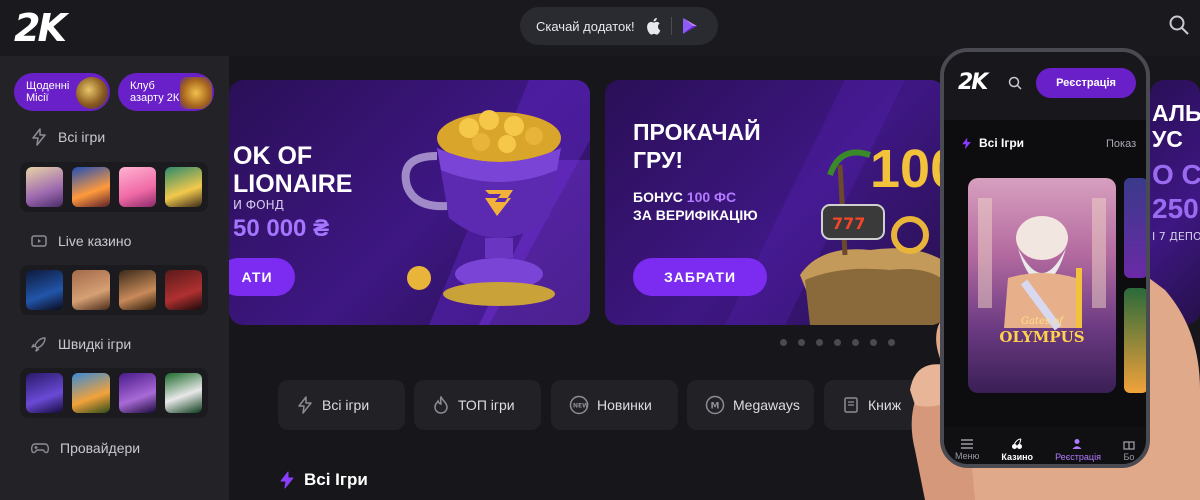  What do you see at coordinates (750, 405) in the screenshot?
I see `category-megaways: M Megaways` at bounding box center [750, 405].